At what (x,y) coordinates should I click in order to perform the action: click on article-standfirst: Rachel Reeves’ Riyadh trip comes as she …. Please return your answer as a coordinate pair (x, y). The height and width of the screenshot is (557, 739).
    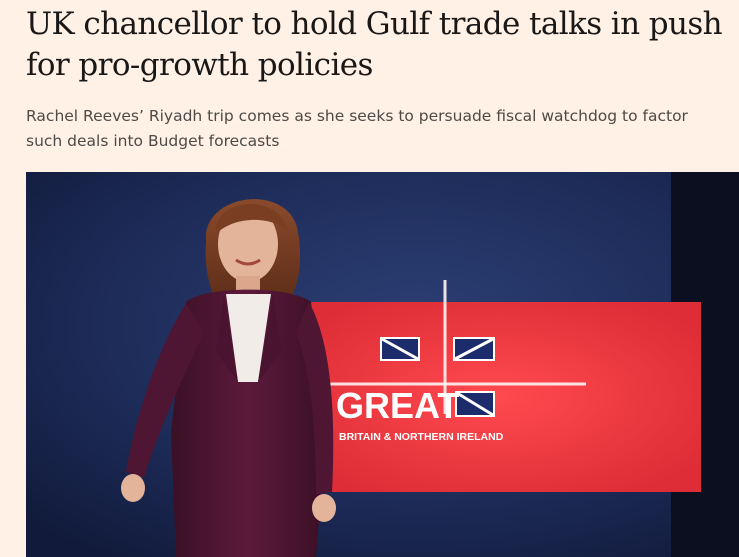
    Looking at the image, I should click on (357, 128).